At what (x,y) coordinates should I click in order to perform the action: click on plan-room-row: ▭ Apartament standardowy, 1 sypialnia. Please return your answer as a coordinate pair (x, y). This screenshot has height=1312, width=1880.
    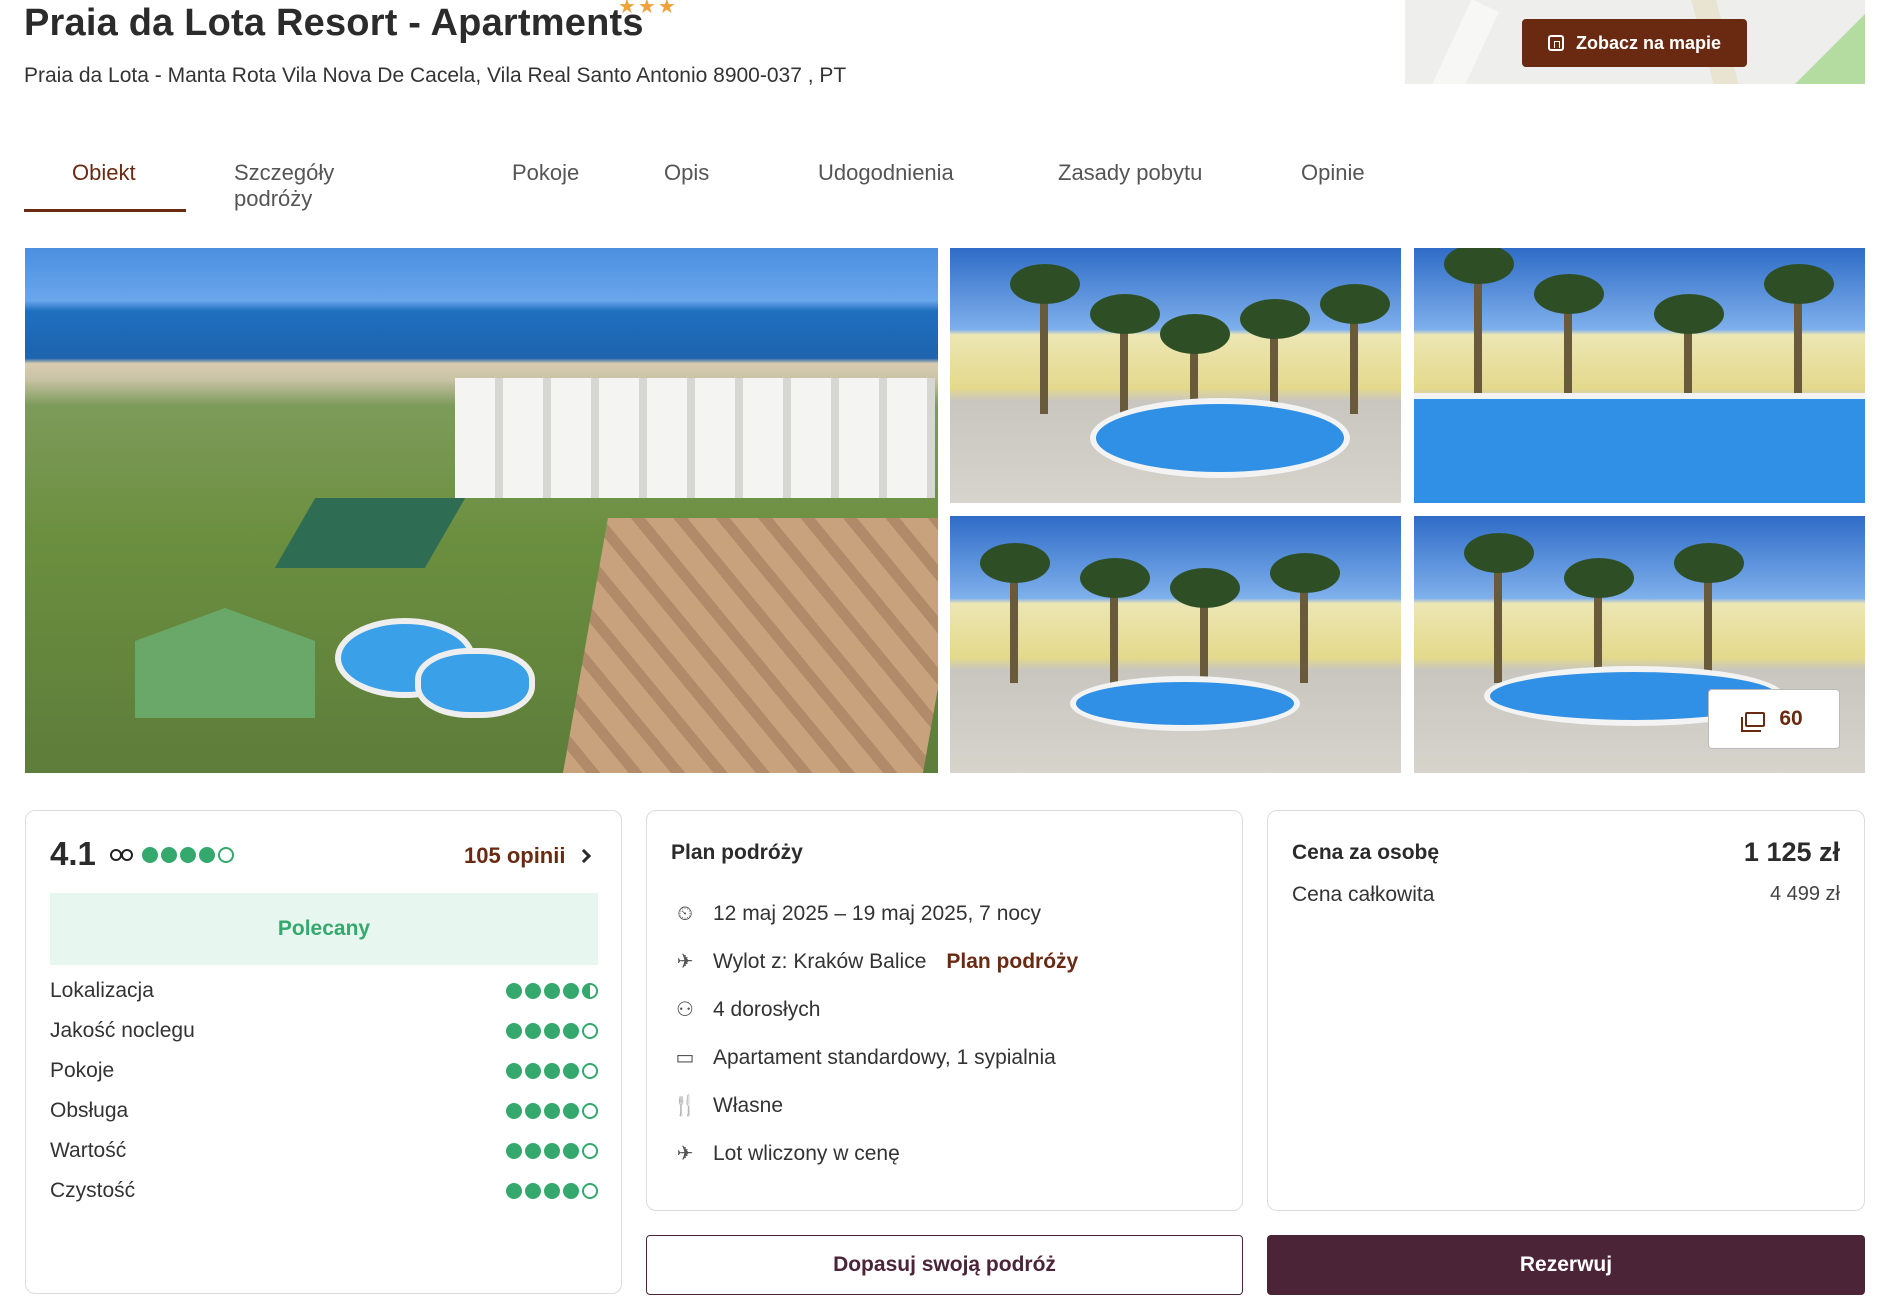
    Looking at the image, I should click on (863, 1058).